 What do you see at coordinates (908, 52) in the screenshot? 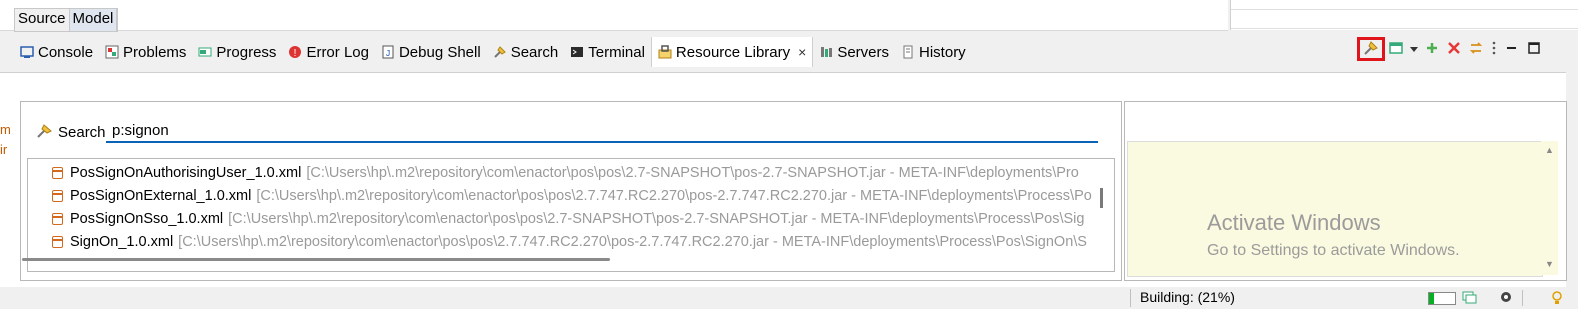
I see `history-icon` at bounding box center [908, 52].